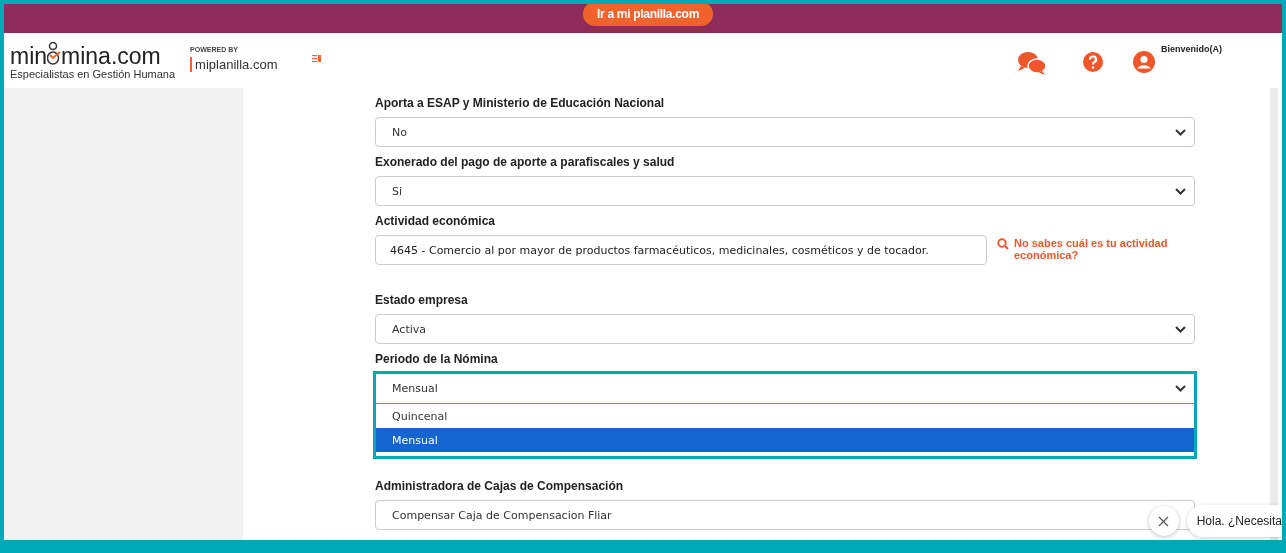 The width and height of the screenshot is (1286, 553). I want to click on logo-name-start: min, so click(29, 56).